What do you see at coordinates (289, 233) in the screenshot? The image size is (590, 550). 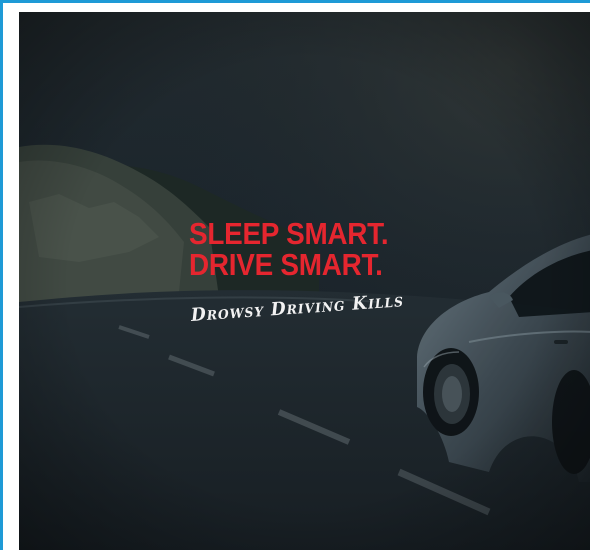 I see `headline-line-1: SLEEP SMART.` at bounding box center [289, 233].